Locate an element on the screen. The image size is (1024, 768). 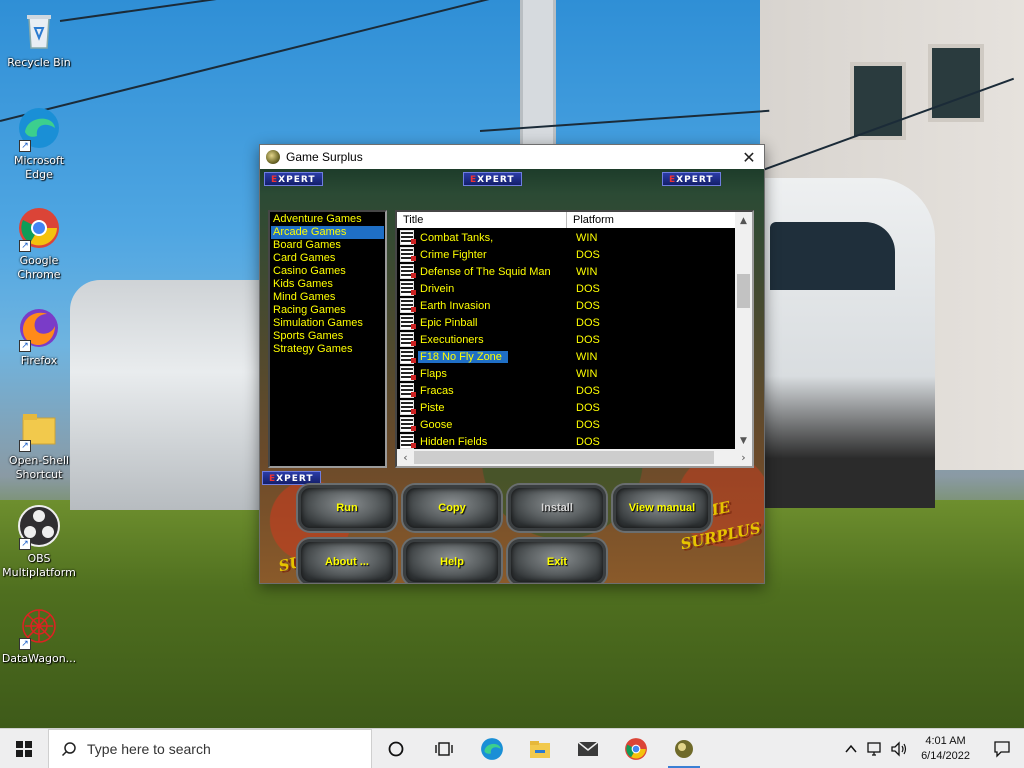
category-item: Sports Games is located at coordinates (327, 336).